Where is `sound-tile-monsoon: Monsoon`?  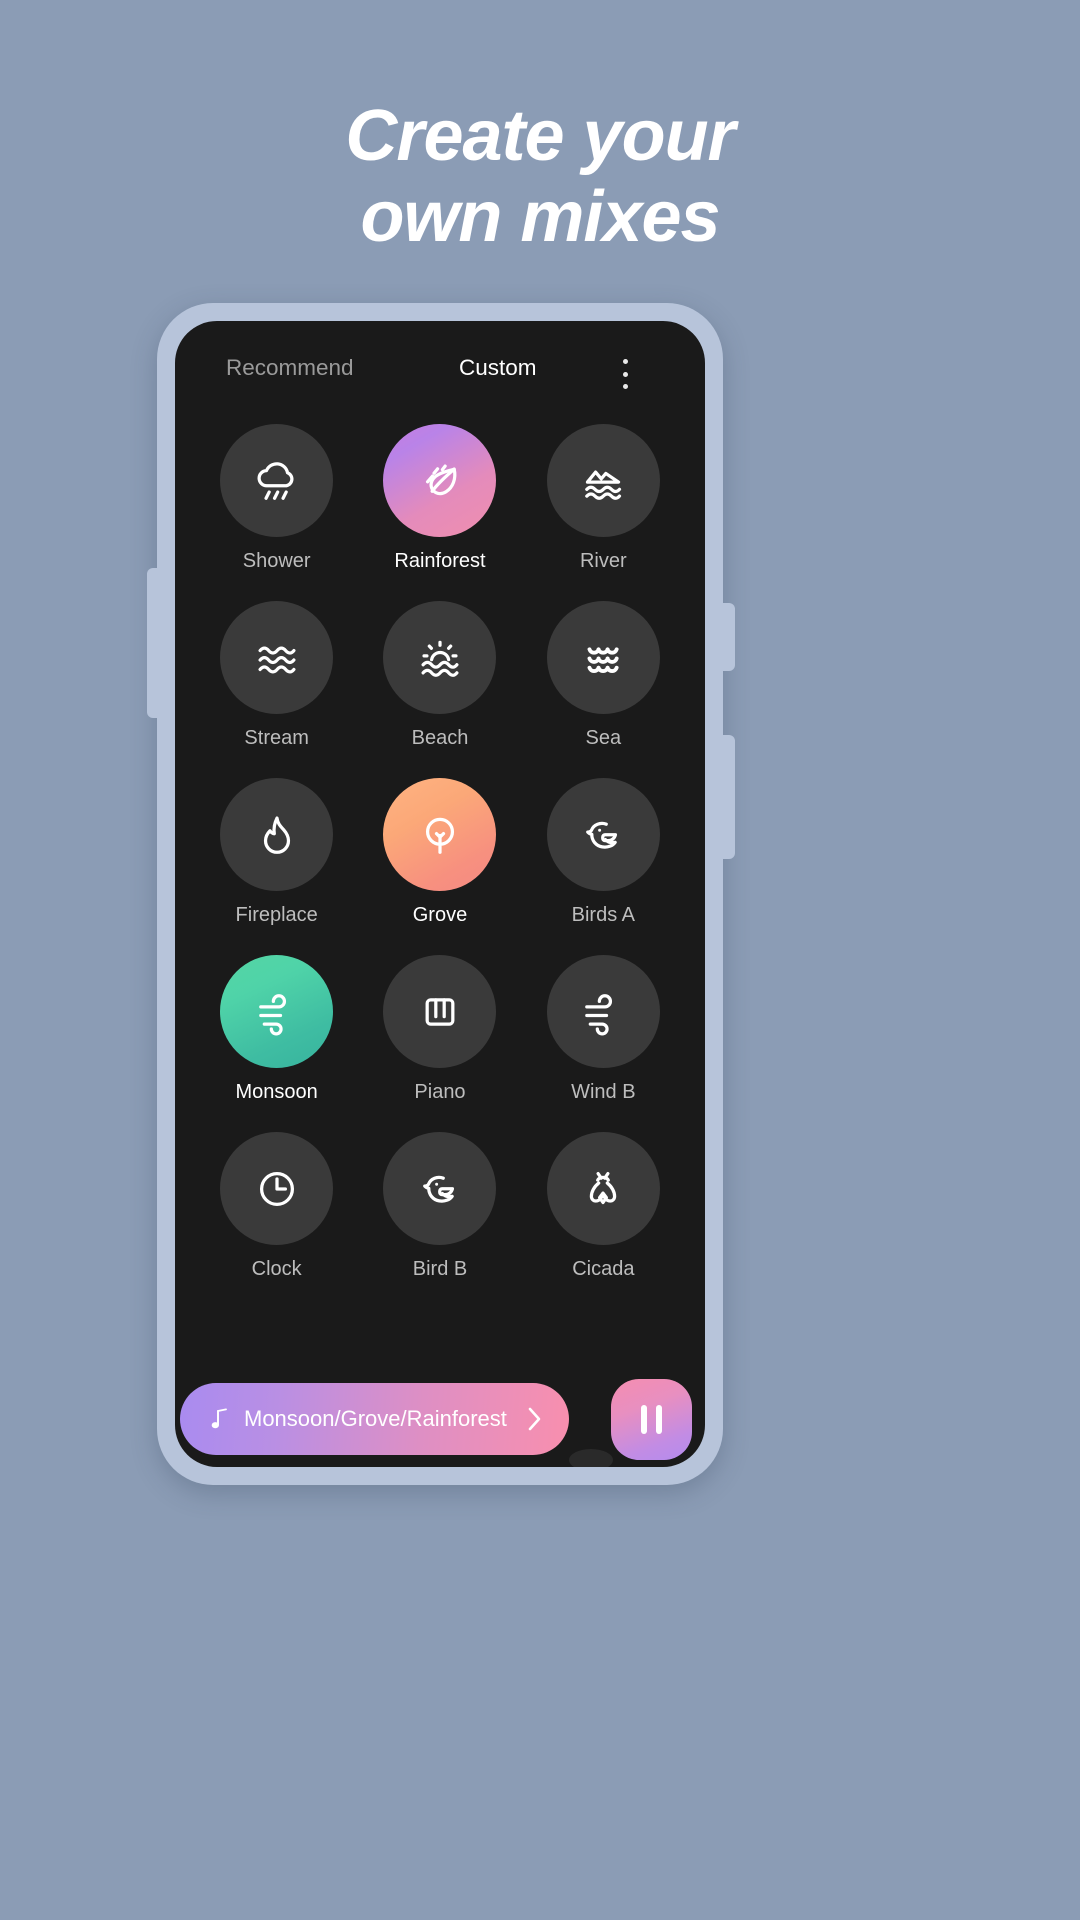 sound-tile-monsoon: Monsoon is located at coordinates (276, 1029).